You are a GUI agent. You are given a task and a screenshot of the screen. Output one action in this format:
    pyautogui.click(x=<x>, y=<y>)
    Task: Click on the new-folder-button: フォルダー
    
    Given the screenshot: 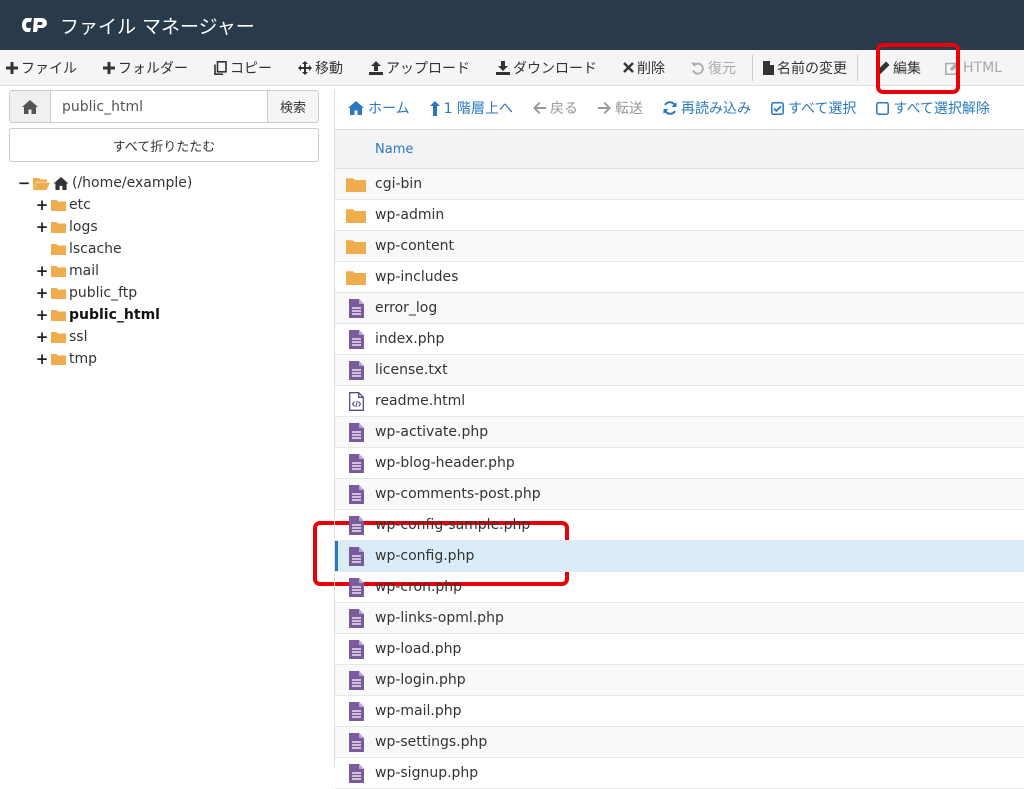 What is the action you would take?
    pyautogui.click(x=145, y=67)
    